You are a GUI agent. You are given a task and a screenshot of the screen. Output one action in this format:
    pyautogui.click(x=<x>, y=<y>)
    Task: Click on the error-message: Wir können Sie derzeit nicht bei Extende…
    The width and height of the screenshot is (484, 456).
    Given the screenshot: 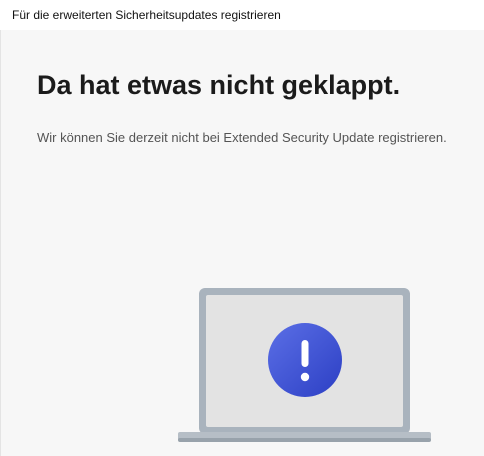 What is the action you would take?
    pyautogui.click(x=242, y=137)
    